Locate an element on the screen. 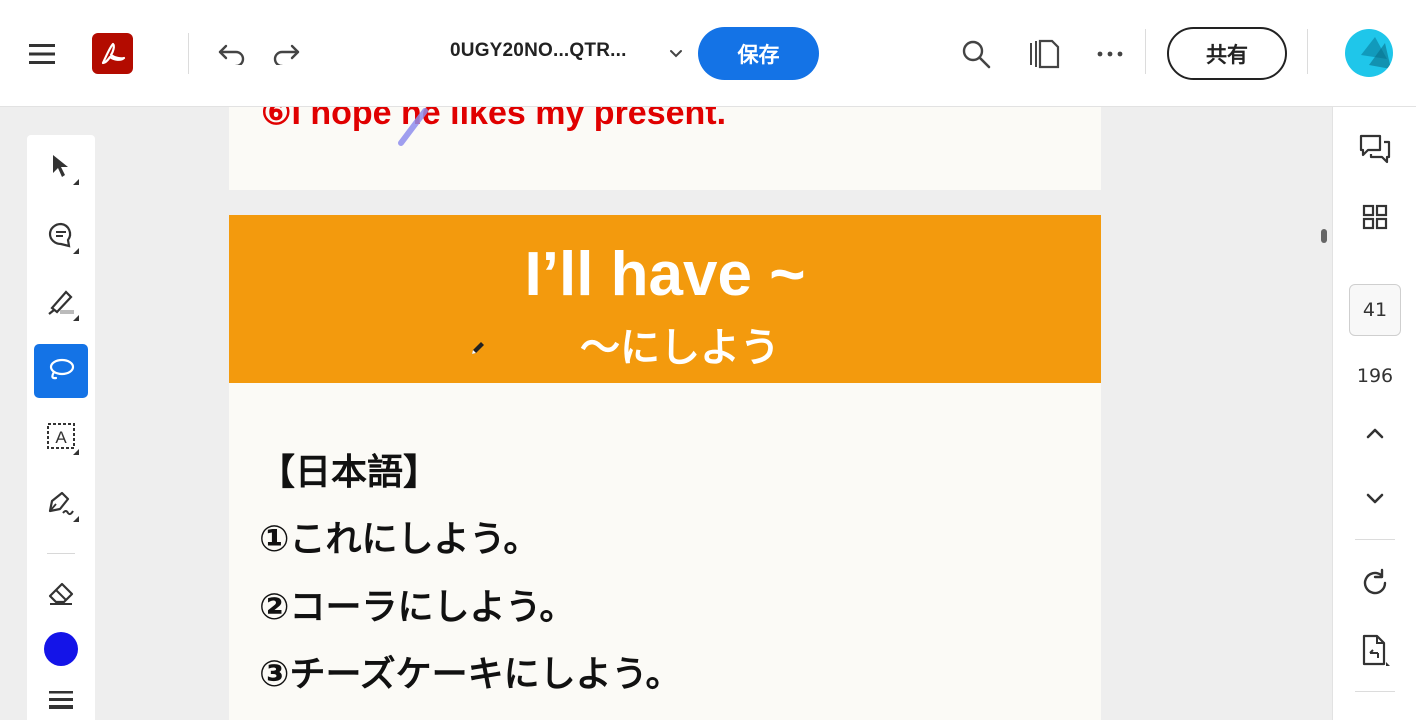 This screenshot has height=720, width=1416. stroke-menu is located at coordinates (61, 697).